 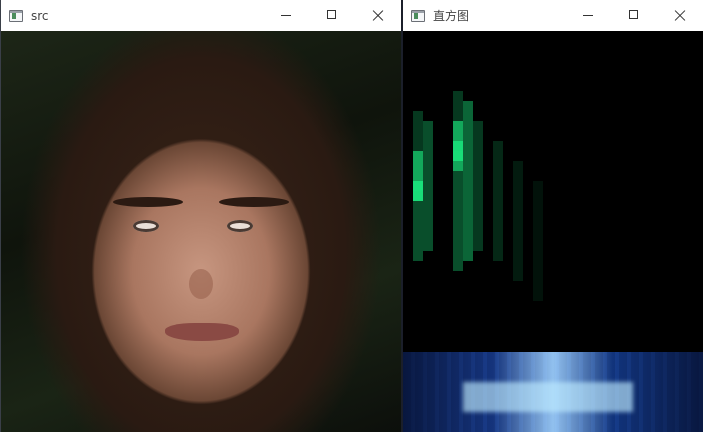 What do you see at coordinates (553, 15) in the screenshot?
I see `histogram-titlebar: 直方图` at bounding box center [553, 15].